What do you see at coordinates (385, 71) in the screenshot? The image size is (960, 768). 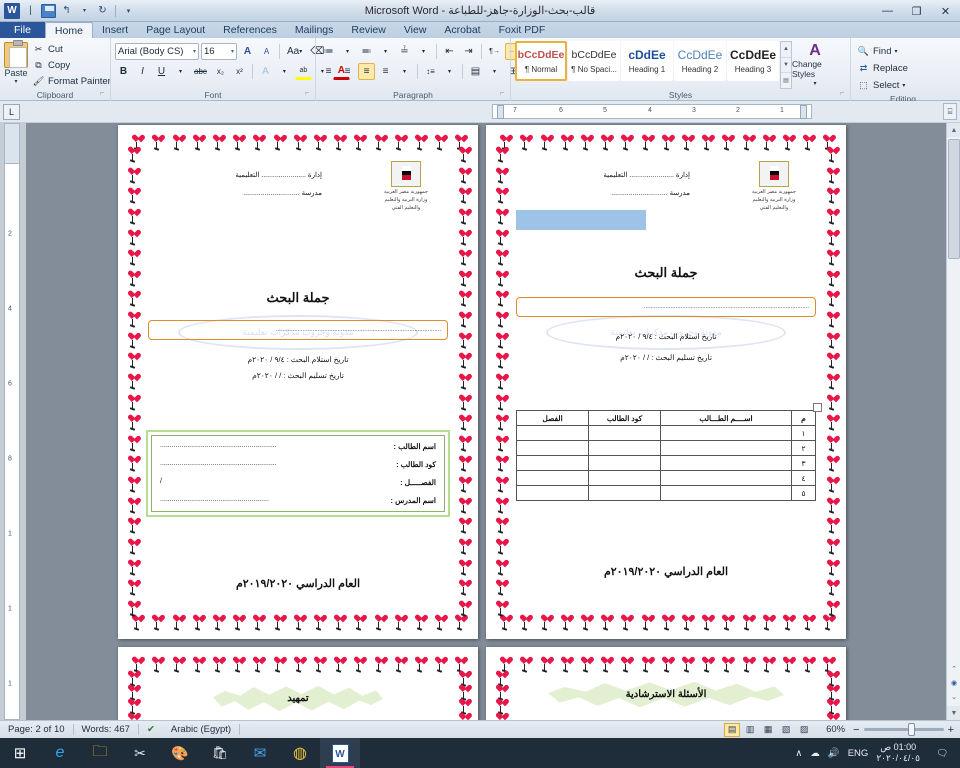 I see `justify-button: ≡` at bounding box center [385, 71].